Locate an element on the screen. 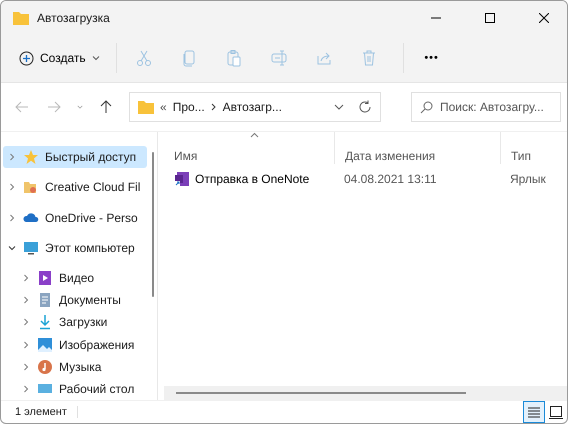  column-header: Имя is located at coordinates (249, 148).